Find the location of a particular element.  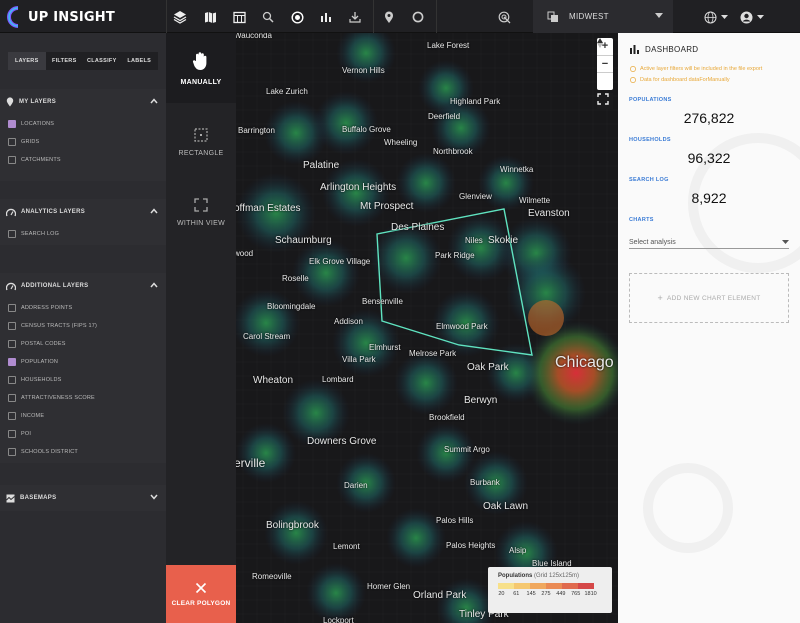

analysis-select-placeholder: Select analysis is located at coordinates (652, 242).